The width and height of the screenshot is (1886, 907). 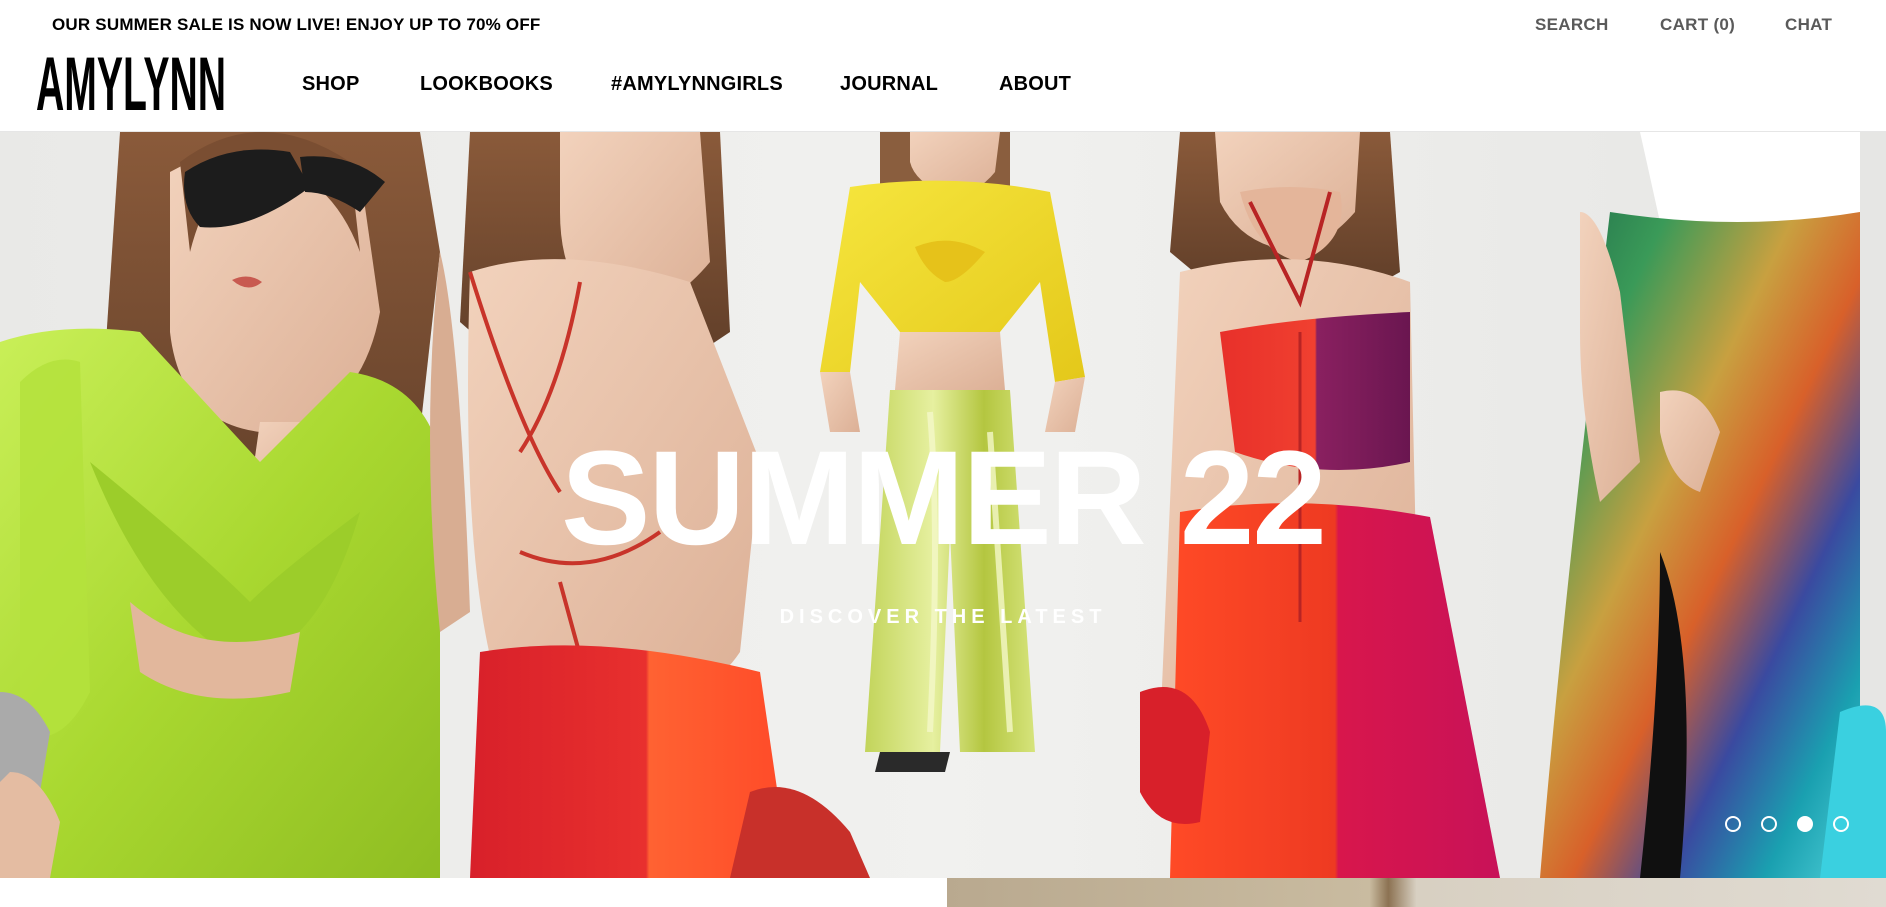 I want to click on nav-about: ABOUT, so click(x=1035, y=84).